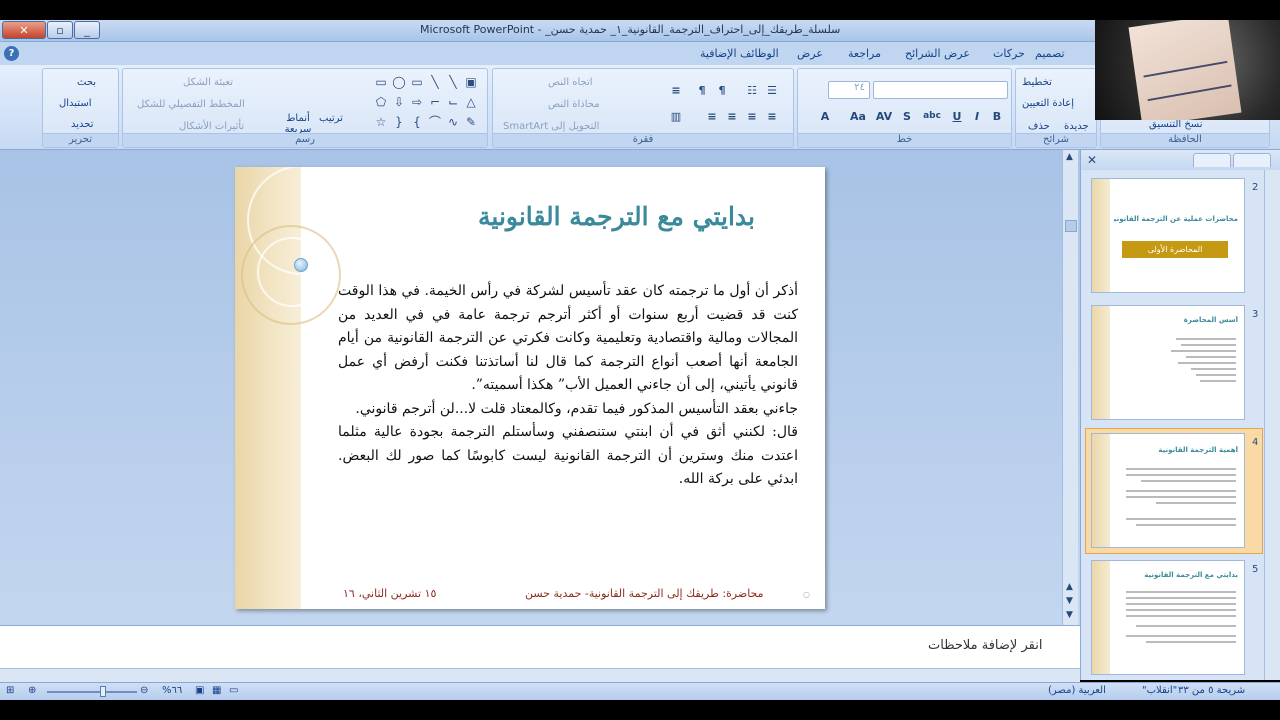 Image resolution: width=1280 pixels, height=720 pixels. Describe the element at coordinates (417, 82) in the screenshot. I see `rect2-shape-icon: ▭` at that location.